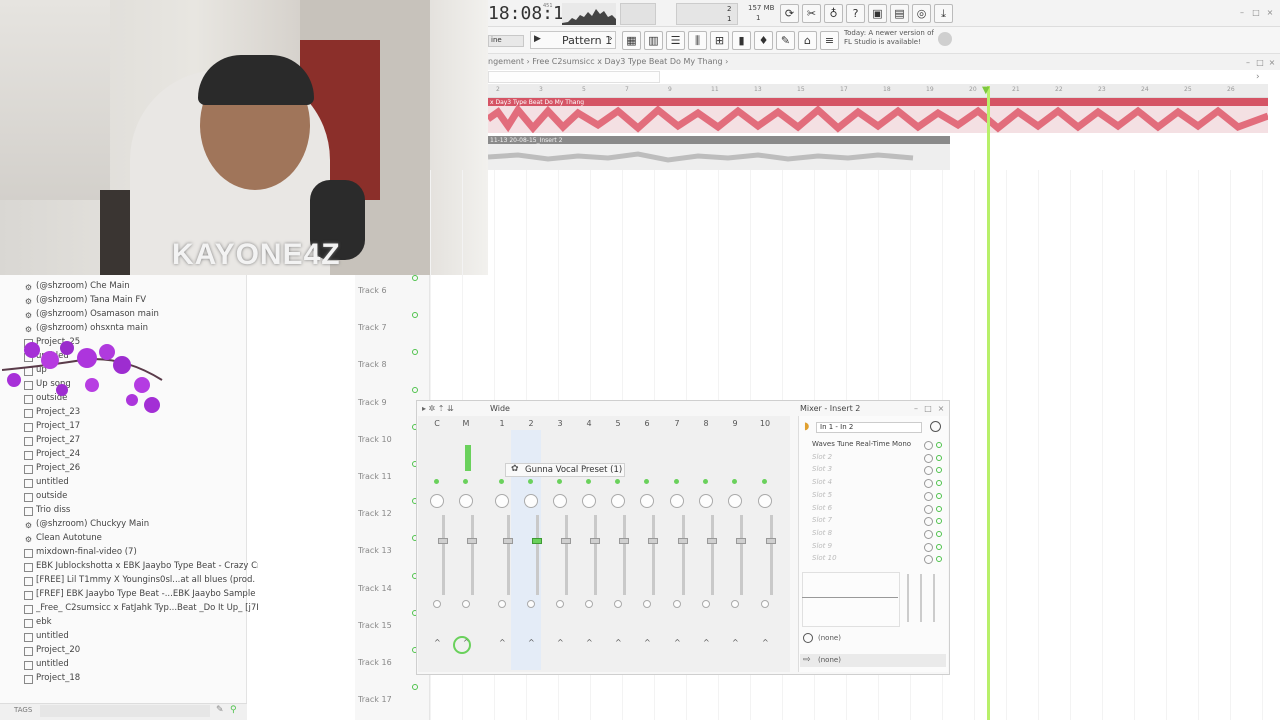 The height and width of the screenshot is (720, 1280). What do you see at coordinates (372, 402) in the screenshot?
I see `track-label: Track 9` at bounding box center [372, 402].